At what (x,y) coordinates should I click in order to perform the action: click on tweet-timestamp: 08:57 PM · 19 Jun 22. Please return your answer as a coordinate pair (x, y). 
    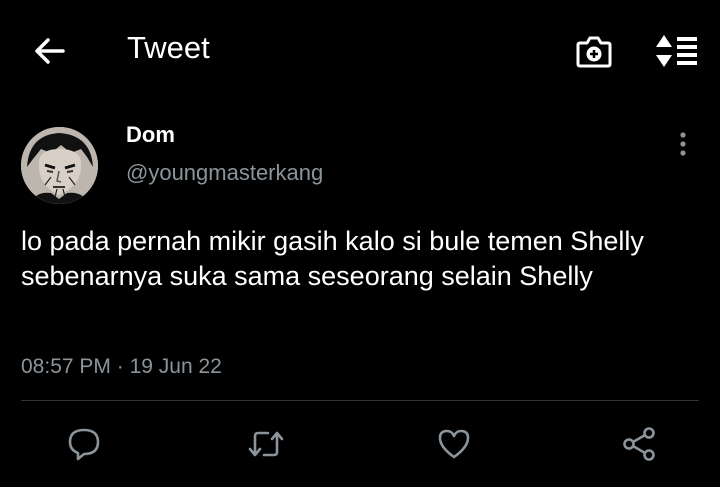
    Looking at the image, I should click on (121, 367).